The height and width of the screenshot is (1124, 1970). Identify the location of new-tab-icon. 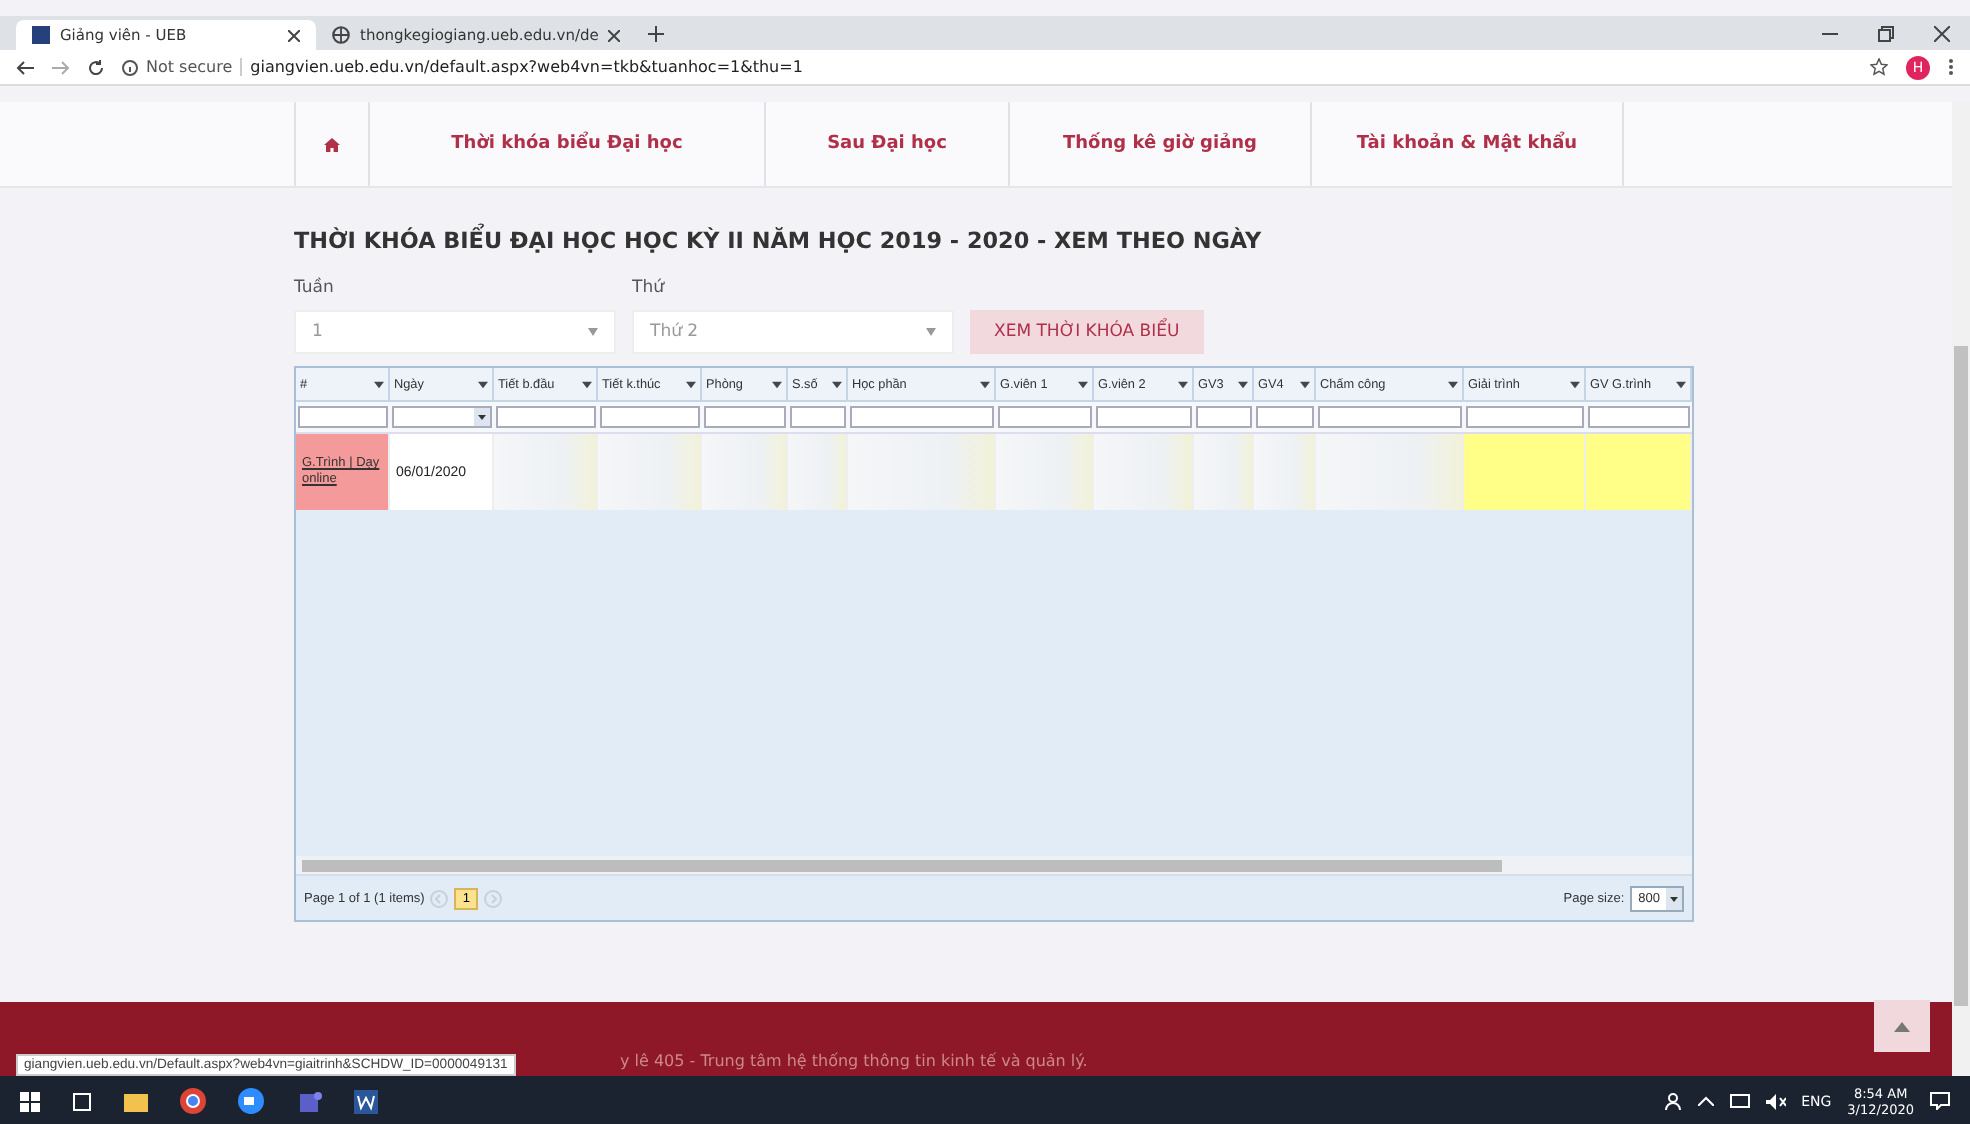
(656, 33).